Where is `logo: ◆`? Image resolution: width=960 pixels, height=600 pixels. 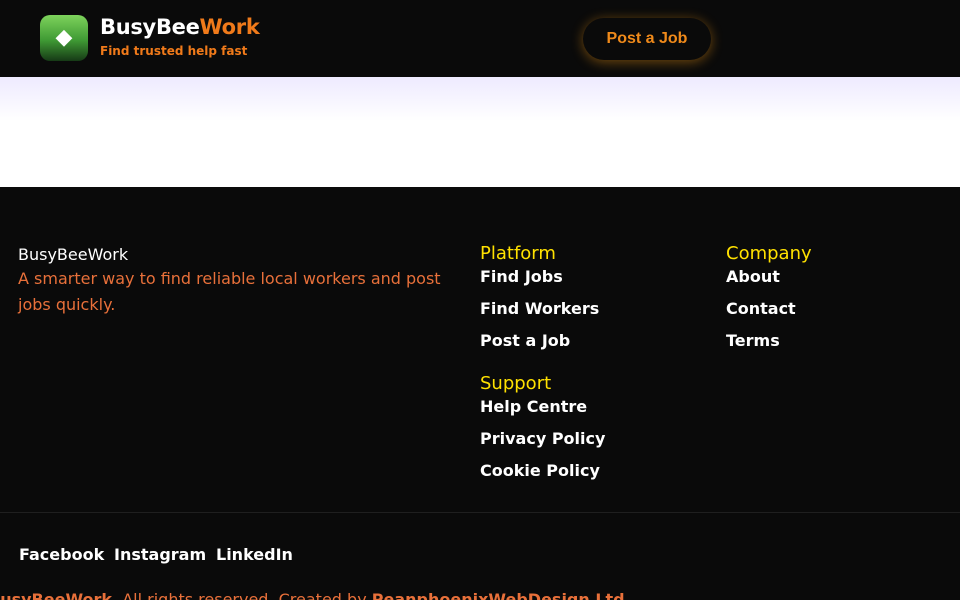 logo: ◆ is located at coordinates (64, 38).